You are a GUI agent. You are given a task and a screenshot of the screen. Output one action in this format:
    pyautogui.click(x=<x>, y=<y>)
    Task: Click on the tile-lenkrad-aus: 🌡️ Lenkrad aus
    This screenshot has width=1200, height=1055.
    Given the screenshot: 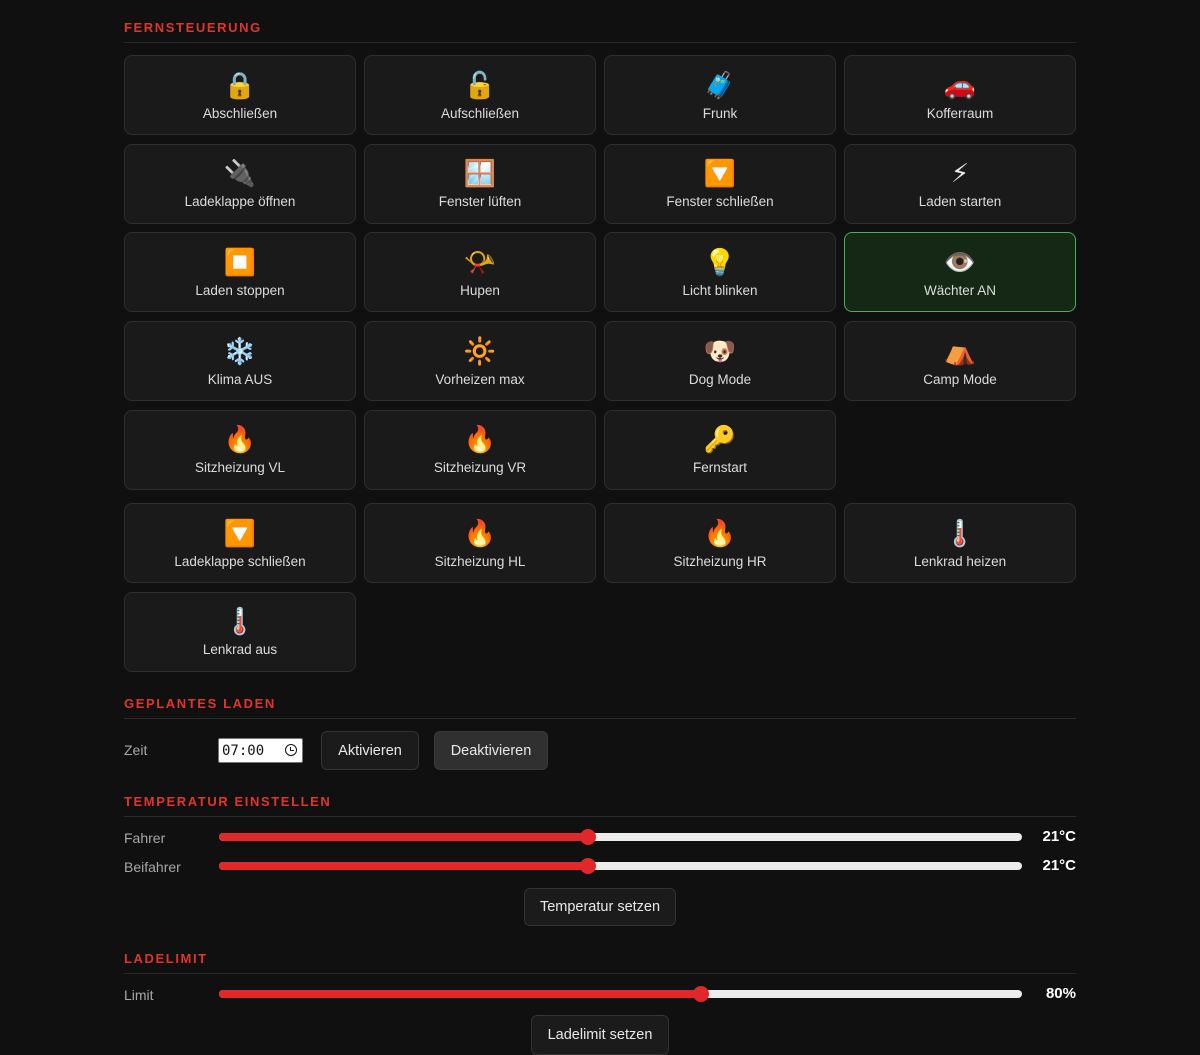 What is the action you would take?
    pyautogui.click(x=240, y=631)
    